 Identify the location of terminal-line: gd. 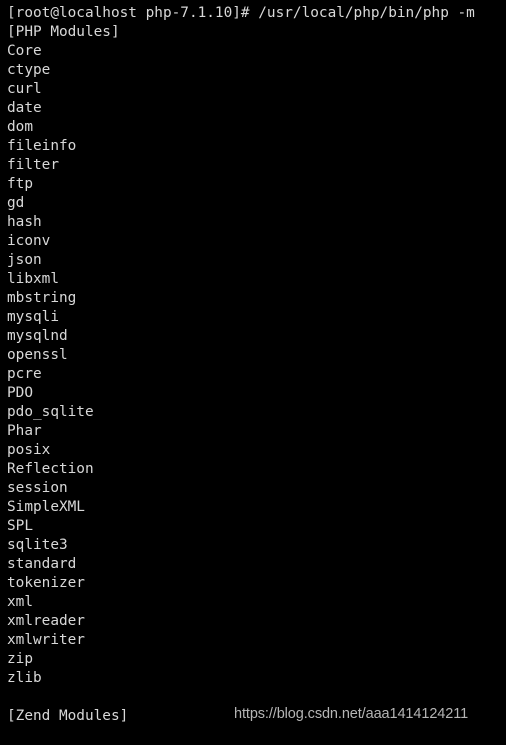
(16, 203).